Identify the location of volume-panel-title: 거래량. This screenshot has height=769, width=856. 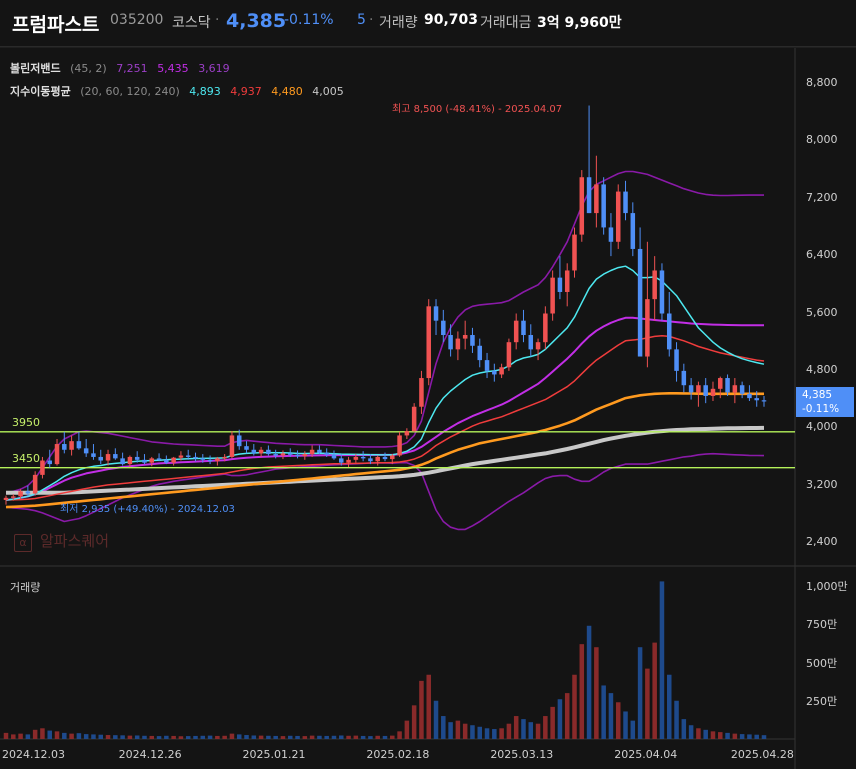
(25, 587).